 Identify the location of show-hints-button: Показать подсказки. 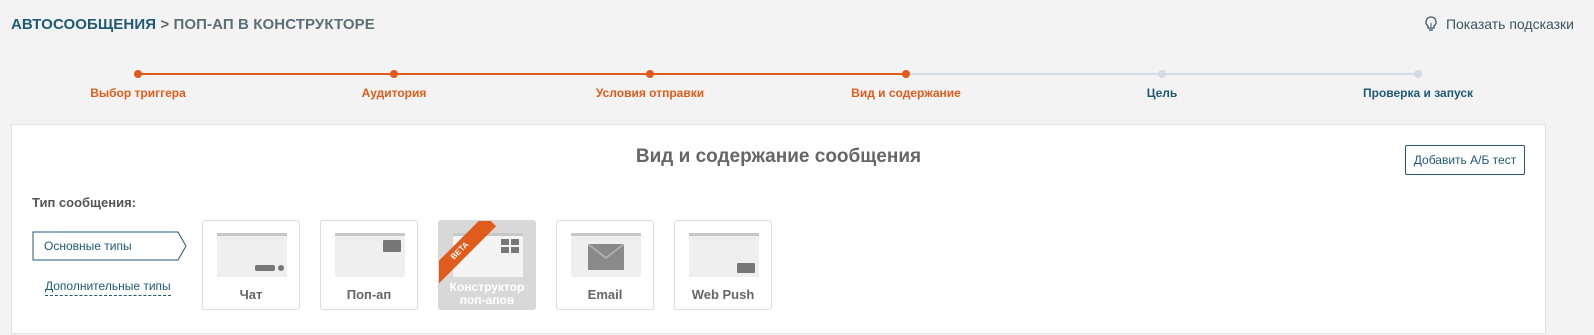
(1499, 24).